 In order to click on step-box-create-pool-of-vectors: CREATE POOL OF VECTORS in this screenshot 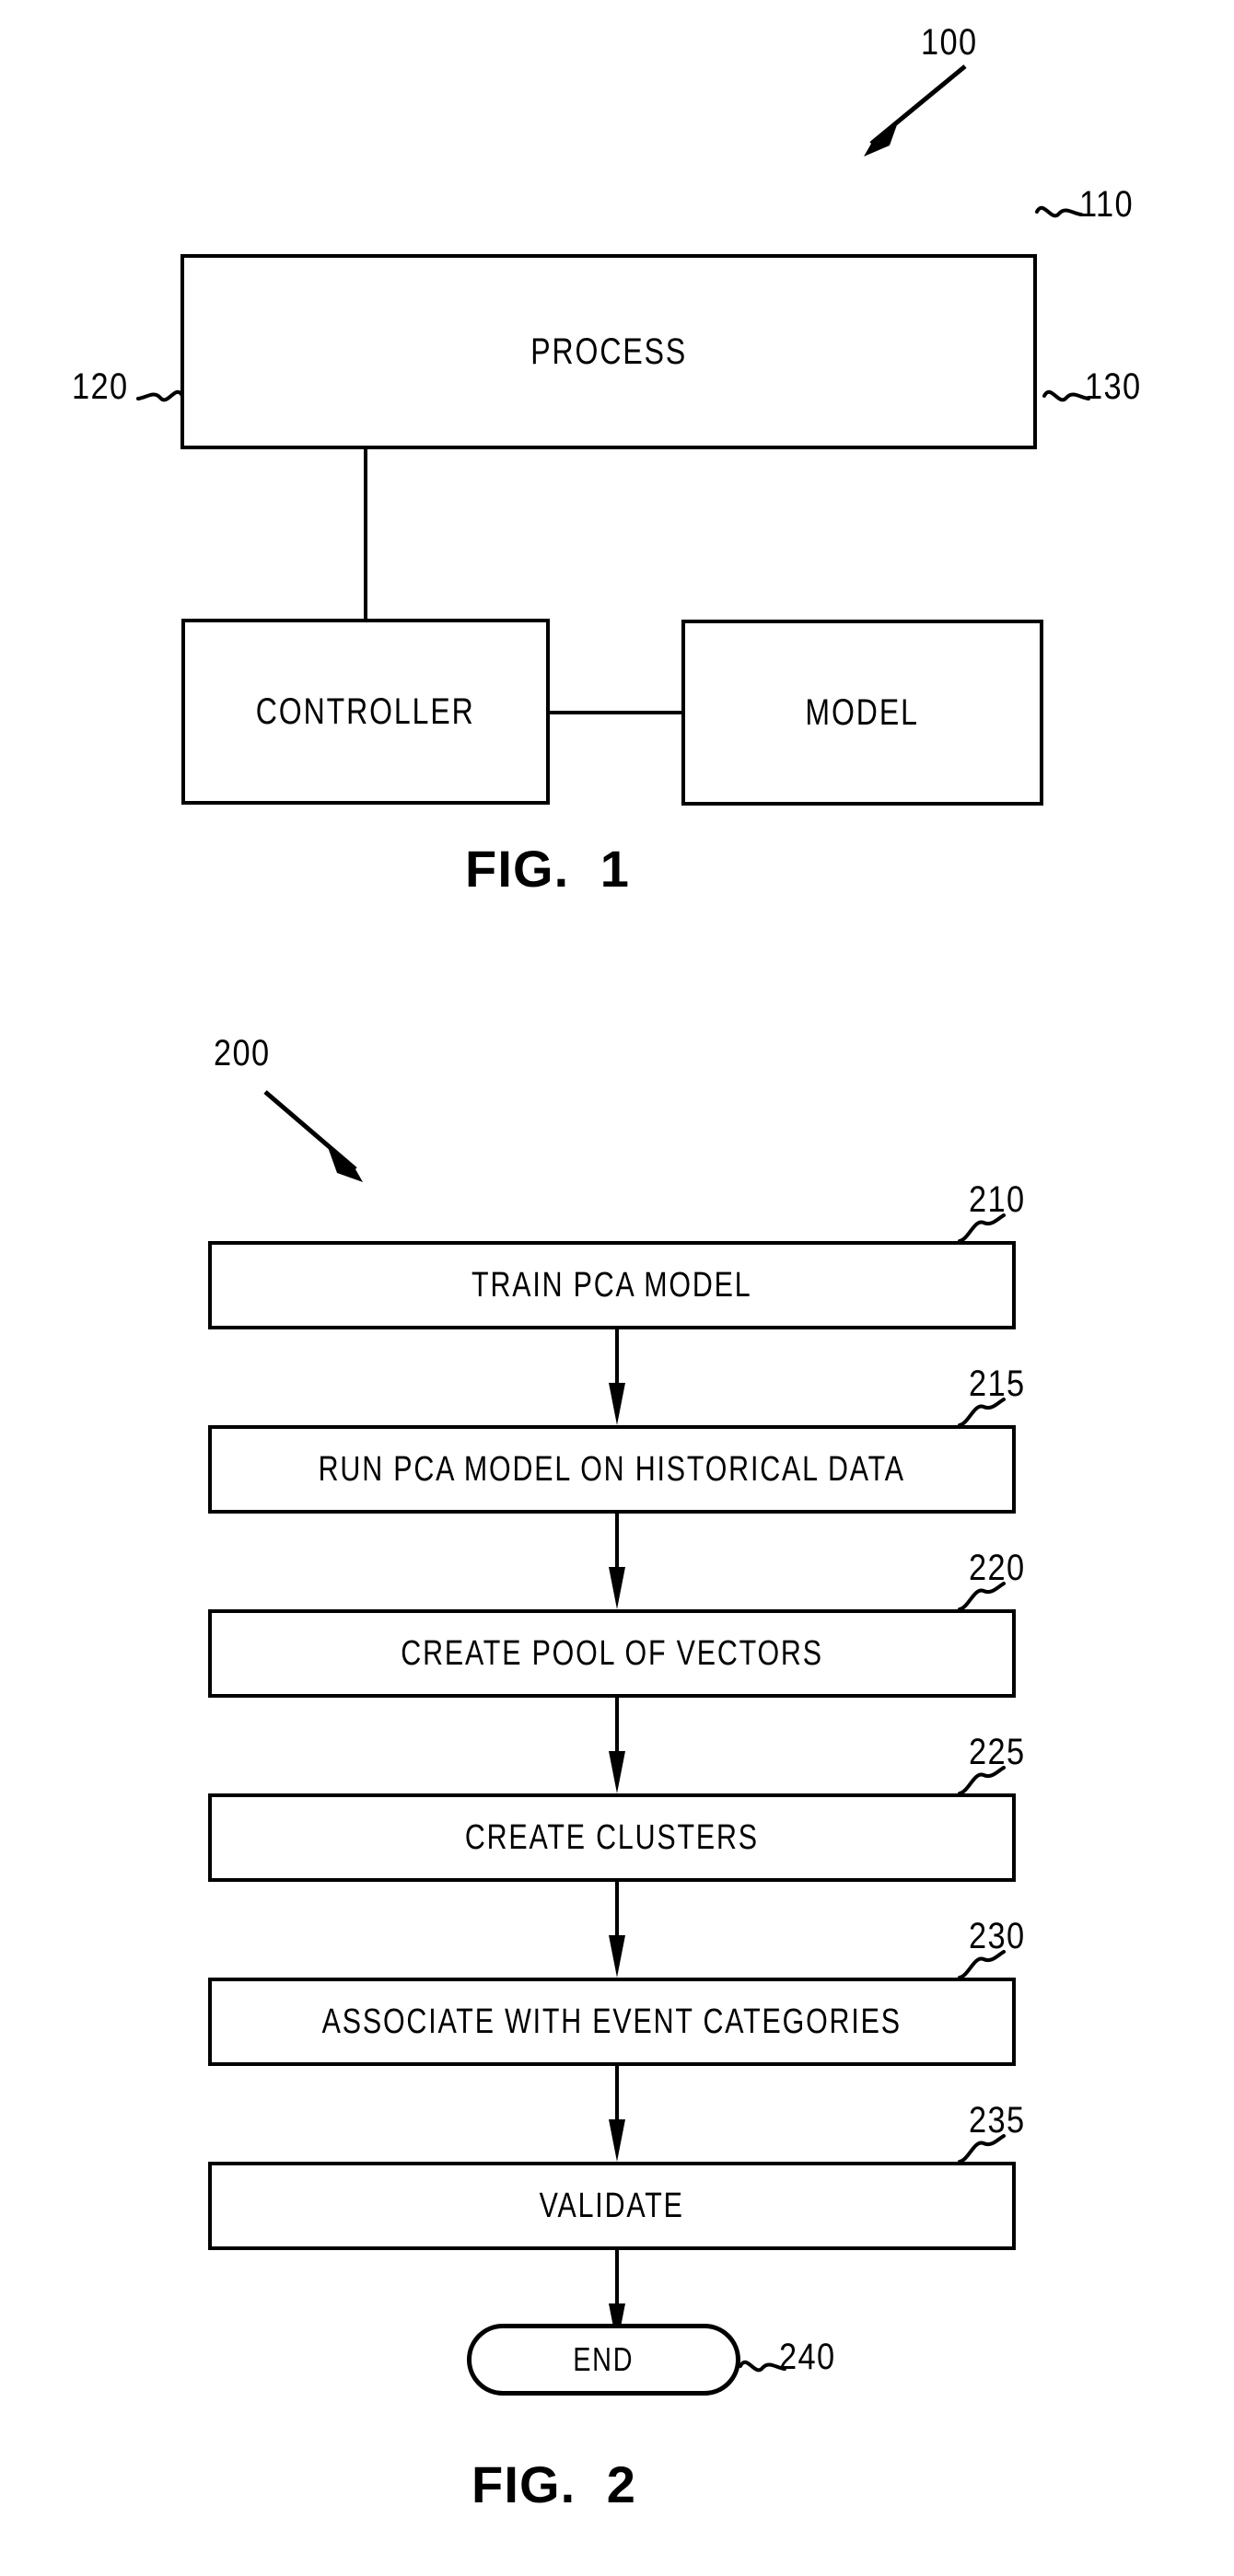, I will do `click(612, 1653)`.